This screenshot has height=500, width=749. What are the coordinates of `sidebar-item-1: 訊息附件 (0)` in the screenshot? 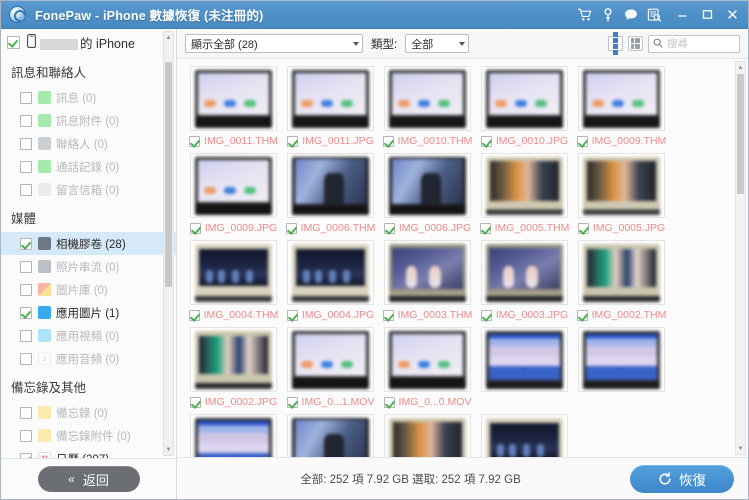 It's located at (88, 120).